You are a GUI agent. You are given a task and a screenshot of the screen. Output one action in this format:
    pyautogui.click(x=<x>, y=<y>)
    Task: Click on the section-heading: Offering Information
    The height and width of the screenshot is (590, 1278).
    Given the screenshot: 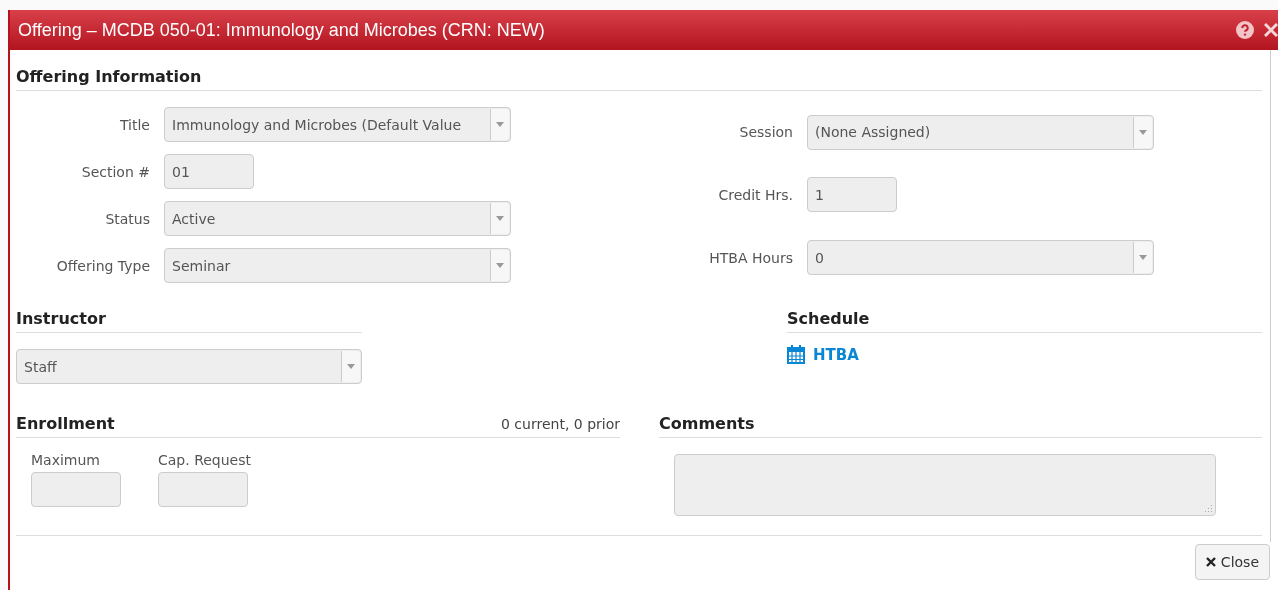 What is the action you would take?
    pyautogui.click(x=109, y=76)
    